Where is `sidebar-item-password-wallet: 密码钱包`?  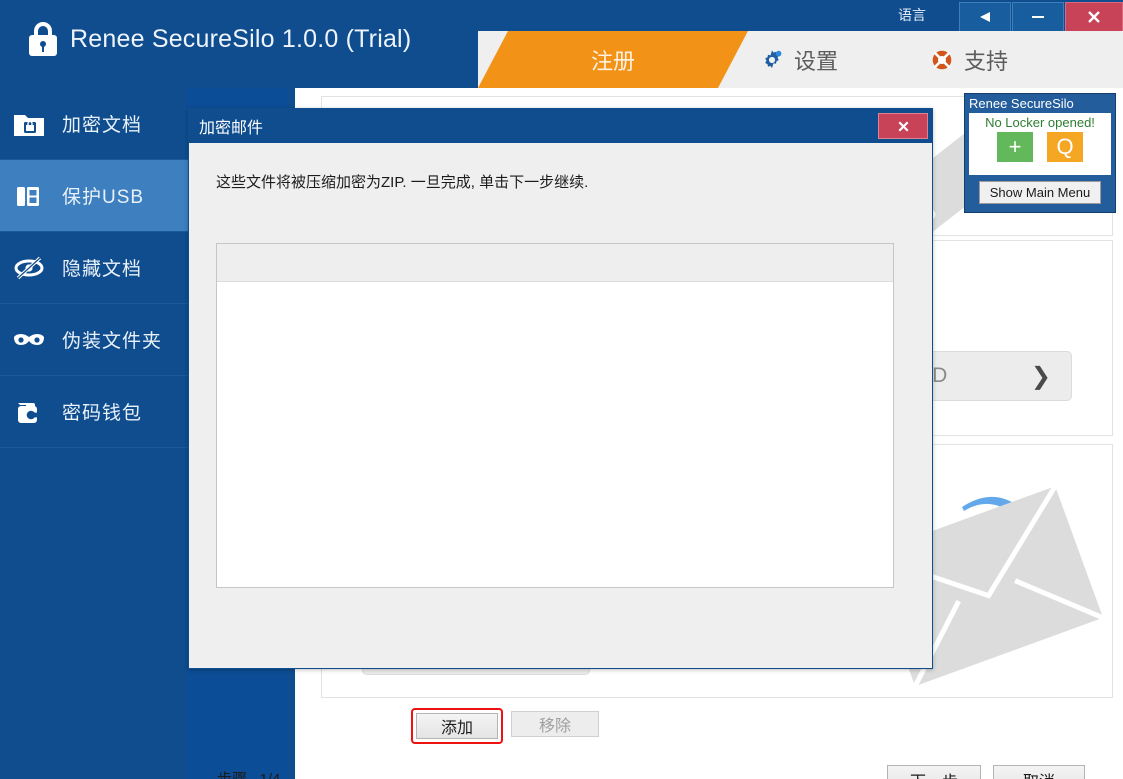
sidebar-item-password-wallet: 密码钱包 is located at coordinates (94, 412).